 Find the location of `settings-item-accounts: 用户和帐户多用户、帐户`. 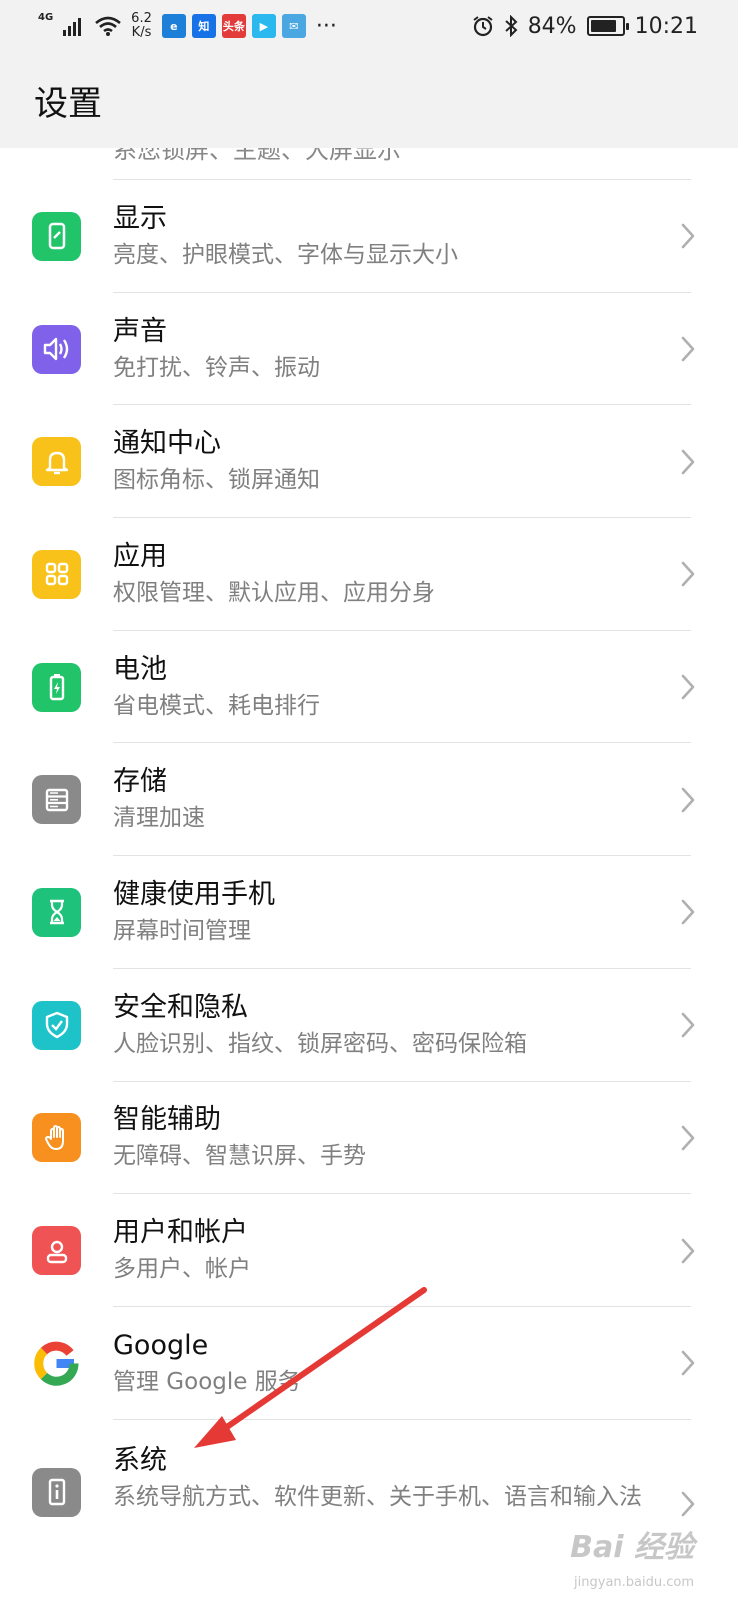

settings-item-accounts: 用户和帐户多用户、帐户 is located at coordinates (369, 1250).